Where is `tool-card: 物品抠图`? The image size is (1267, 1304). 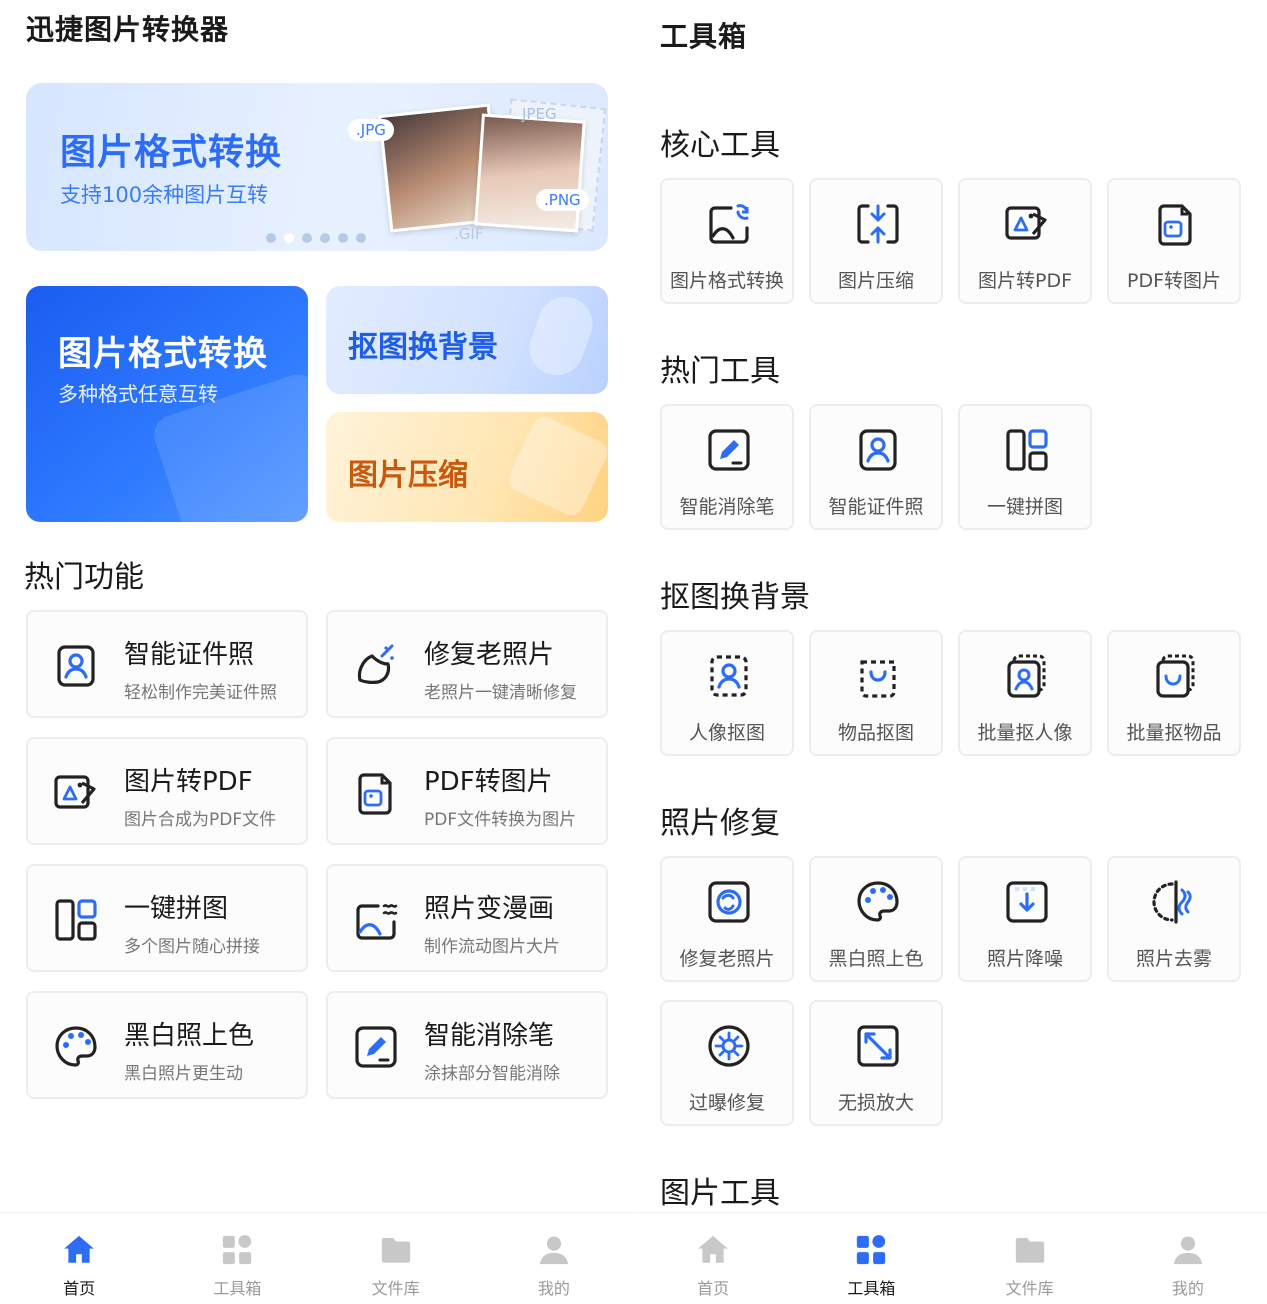
tool-card: 物品抠图 is located at coordinates (876, 693).